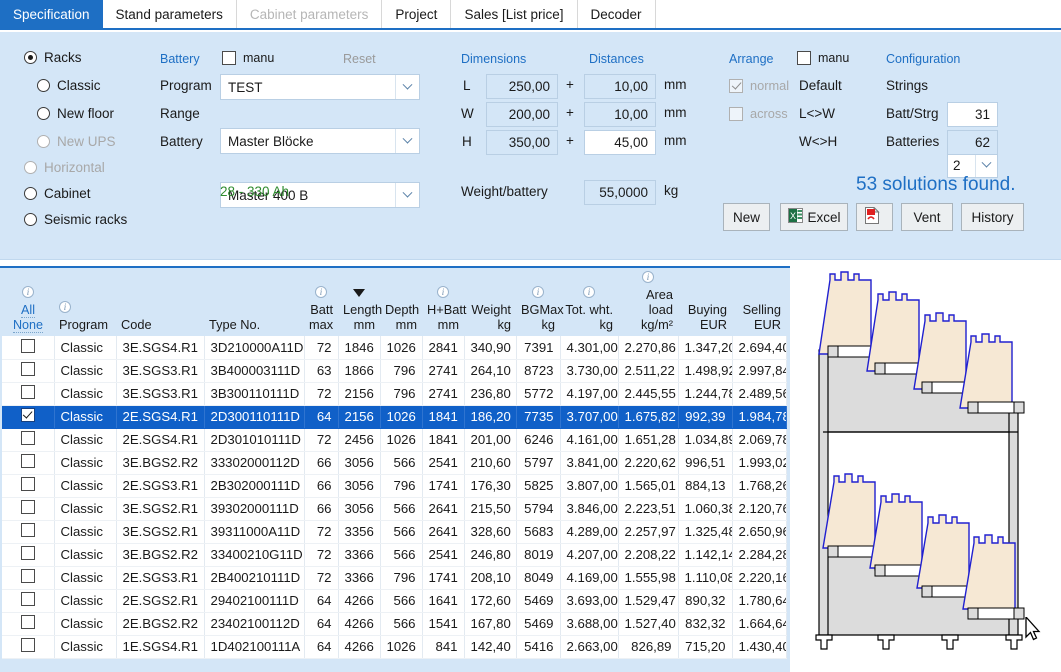 This screenshot has height=672, width=1061. Describe the element at coordinates (759, 302) in the screenshot. I see `header-selling: Selling EUR` at that location.